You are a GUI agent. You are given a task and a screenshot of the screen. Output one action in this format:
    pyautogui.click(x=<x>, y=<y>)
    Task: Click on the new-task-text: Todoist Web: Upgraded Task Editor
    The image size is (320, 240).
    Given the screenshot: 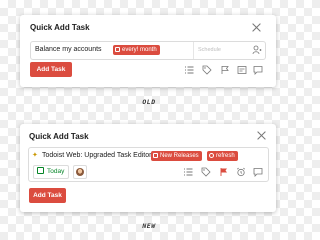 What is the action you would take?
    pyautogui.click(x=97, y=155)
    